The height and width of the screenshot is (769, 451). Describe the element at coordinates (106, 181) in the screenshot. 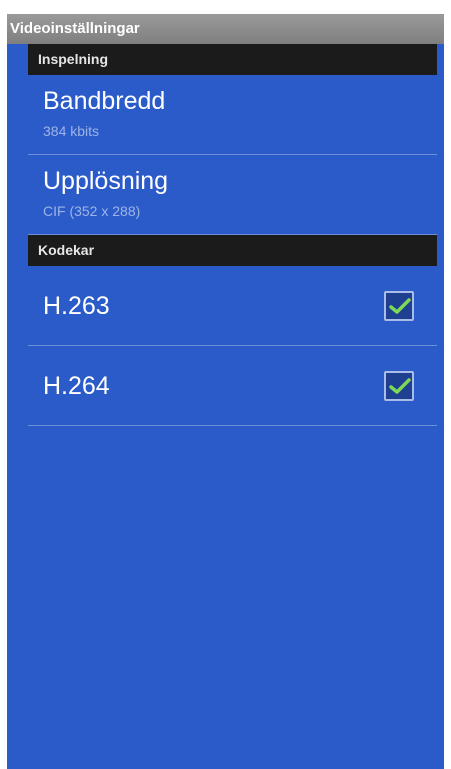

I see `pref-resolution-title: Upplösning` at that location.